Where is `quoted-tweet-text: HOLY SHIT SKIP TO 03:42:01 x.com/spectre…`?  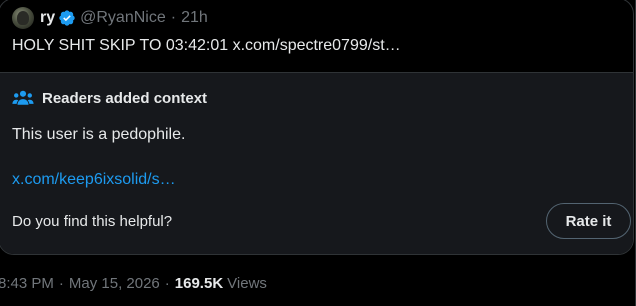
quoted-tweet-text: HOLY SHIT SKIP TO 03:42:01 x.com/spectre… is located at coordinates (206, 45).